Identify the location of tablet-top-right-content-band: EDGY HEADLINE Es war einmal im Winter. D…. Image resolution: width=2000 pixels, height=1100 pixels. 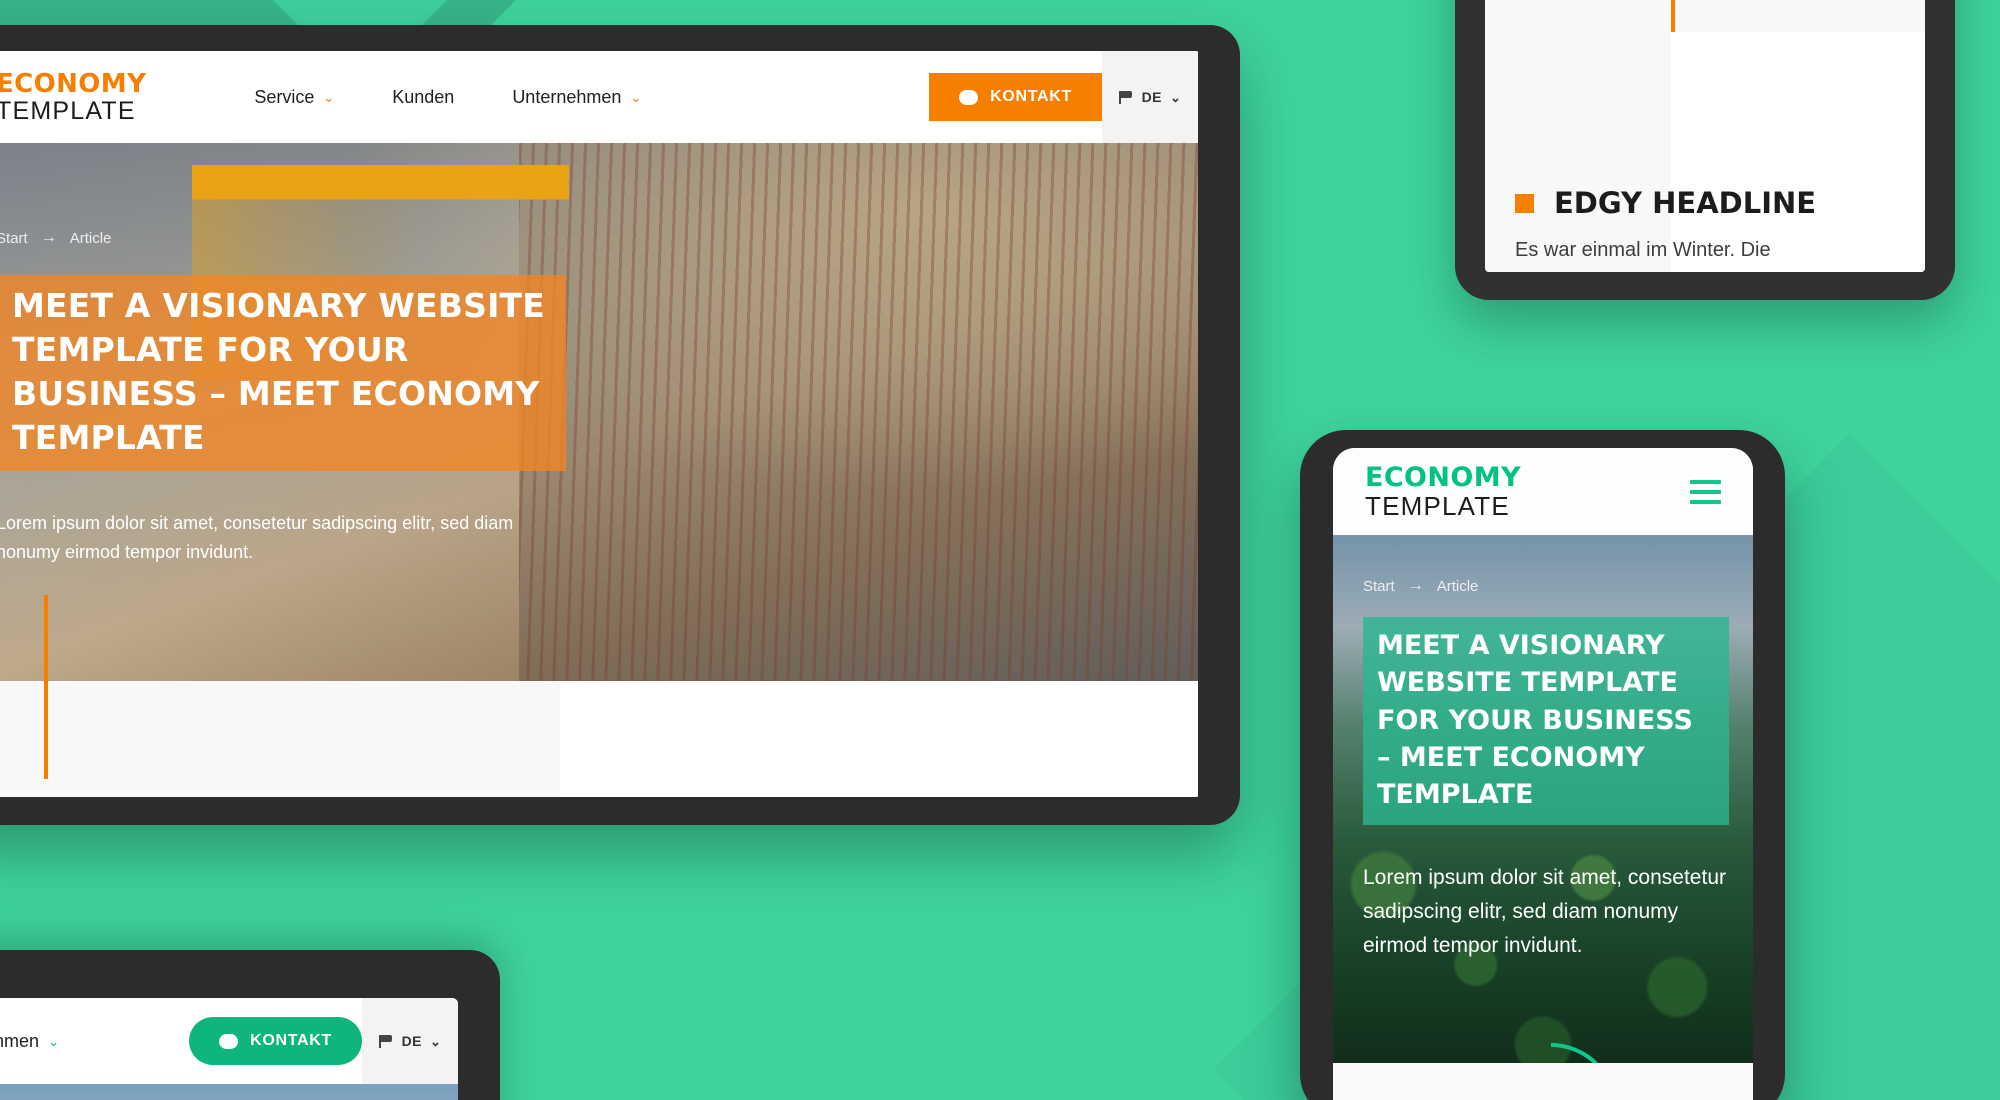
(1705, 136).